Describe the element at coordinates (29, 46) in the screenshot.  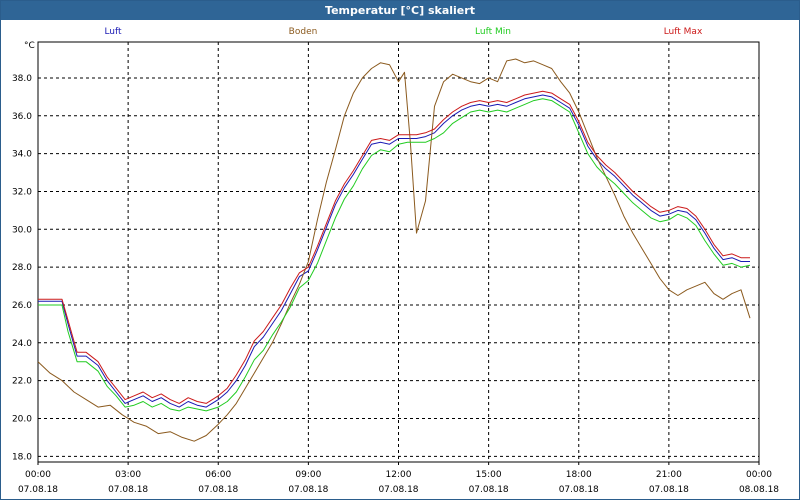
I see `y-axis-unit-label: °C` at that location.